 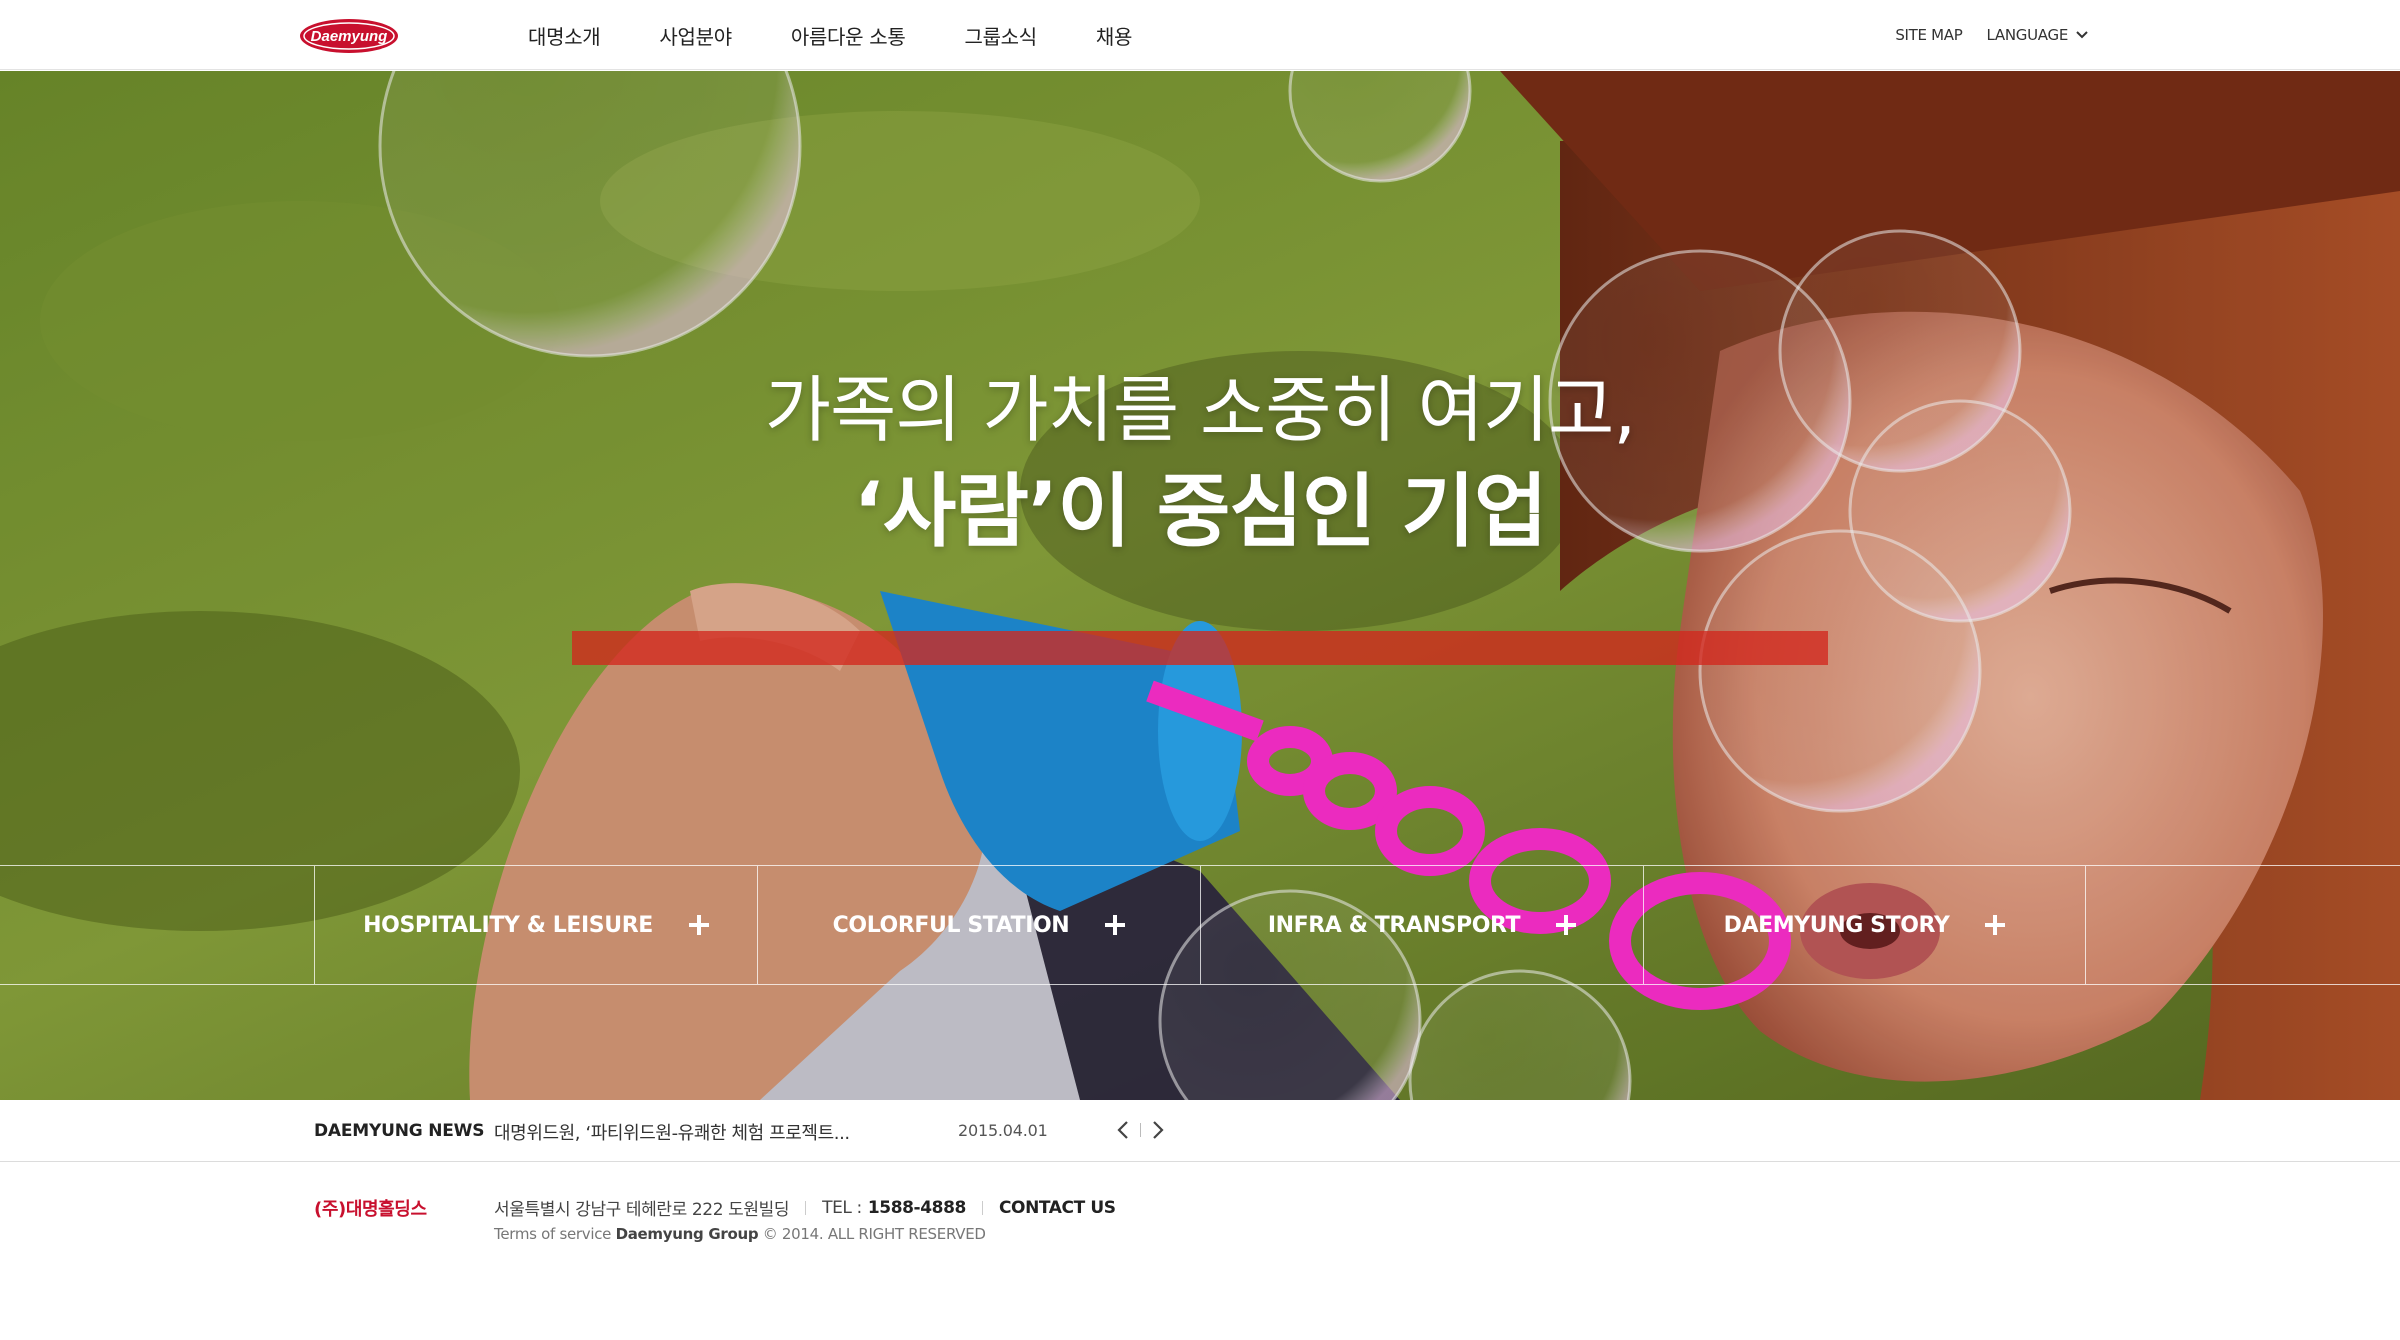 I want to click on category-daemyung-story: DAEMYUNG STORY, so click(x=1864, y=925).